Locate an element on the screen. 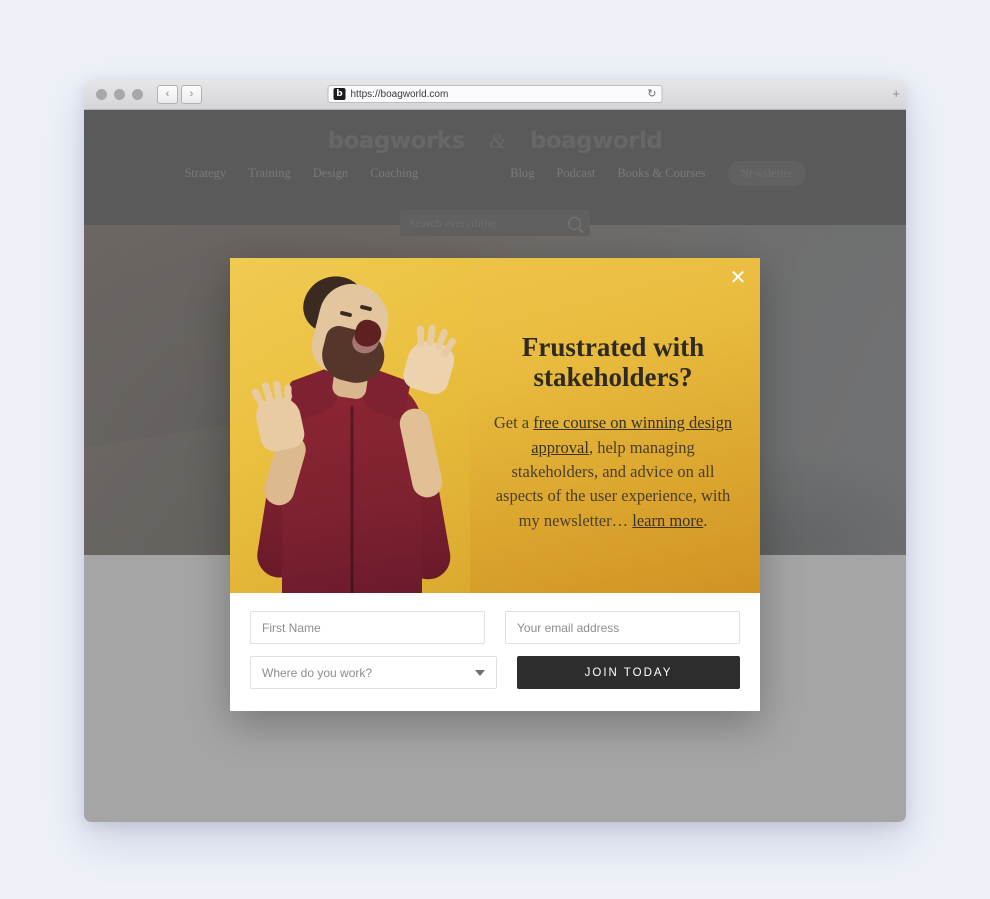  close-window-button is located at coordinates (101, 94).